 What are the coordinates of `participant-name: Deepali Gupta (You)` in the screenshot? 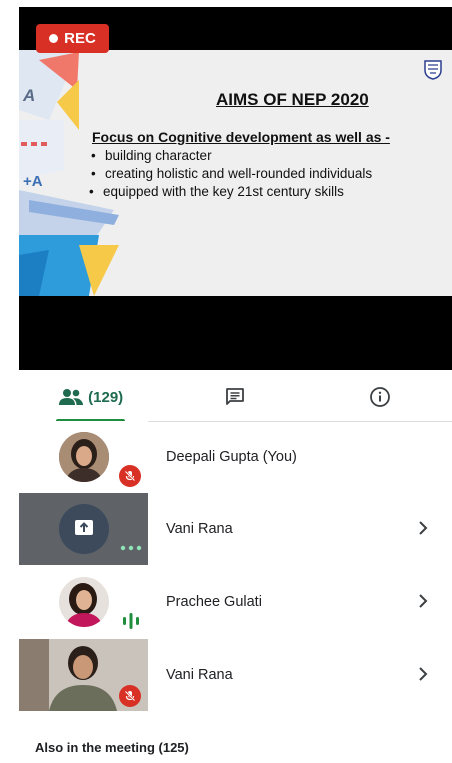 It's located at (231, 457).